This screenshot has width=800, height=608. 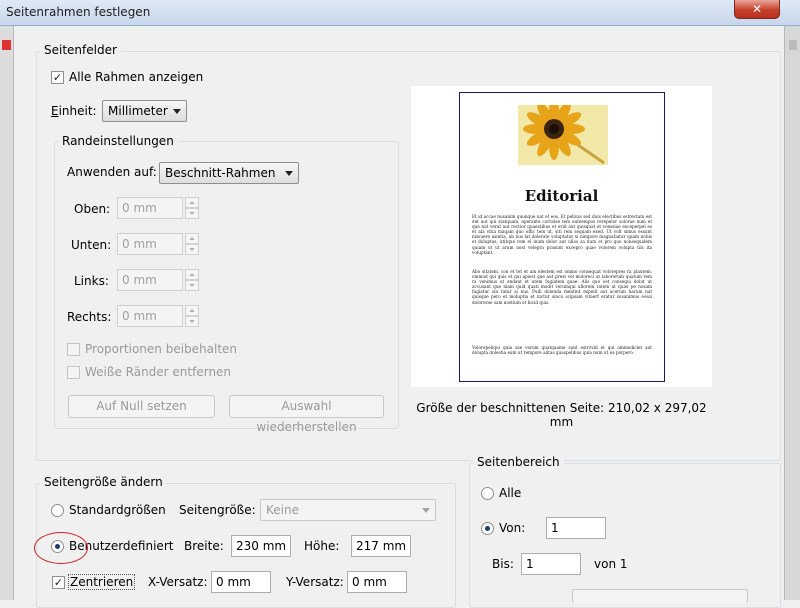 What do you see at coordinates (103, 482) in the screenshot?
I see `seitengroesse-legend: Seitengröße ändern` at bounding box center [103, 482].